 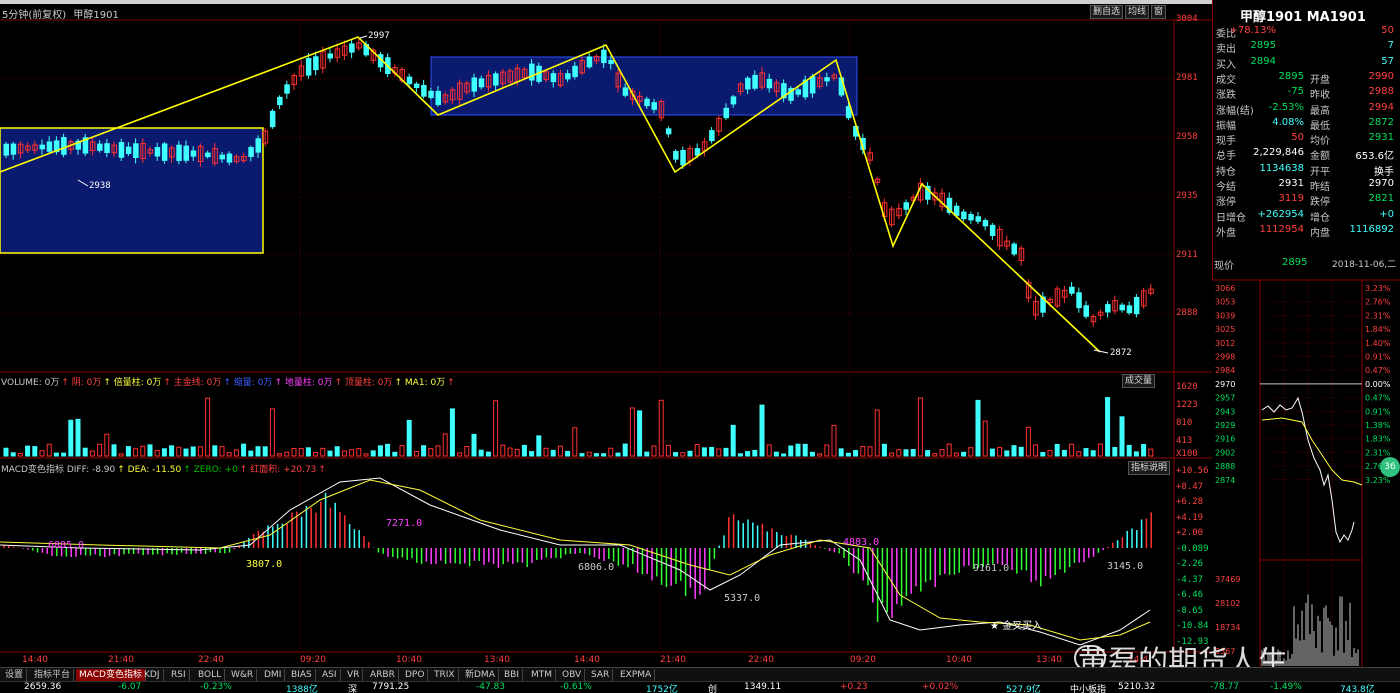 I want to click on info-l1: 卖出, so click(x=1226, y=50).